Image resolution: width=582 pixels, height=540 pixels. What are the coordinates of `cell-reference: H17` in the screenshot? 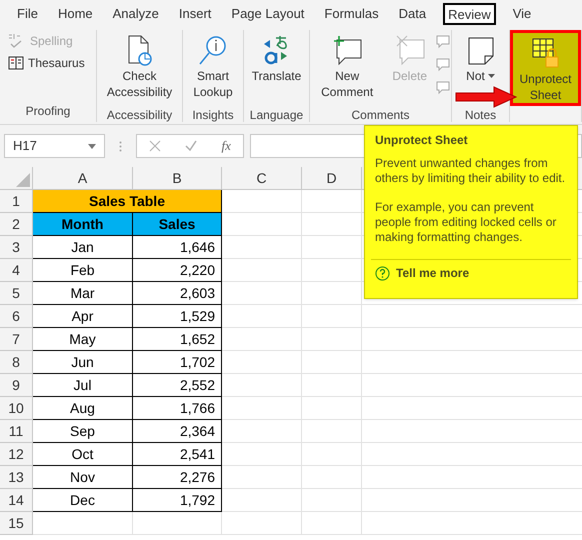 It's located at (25, 146).